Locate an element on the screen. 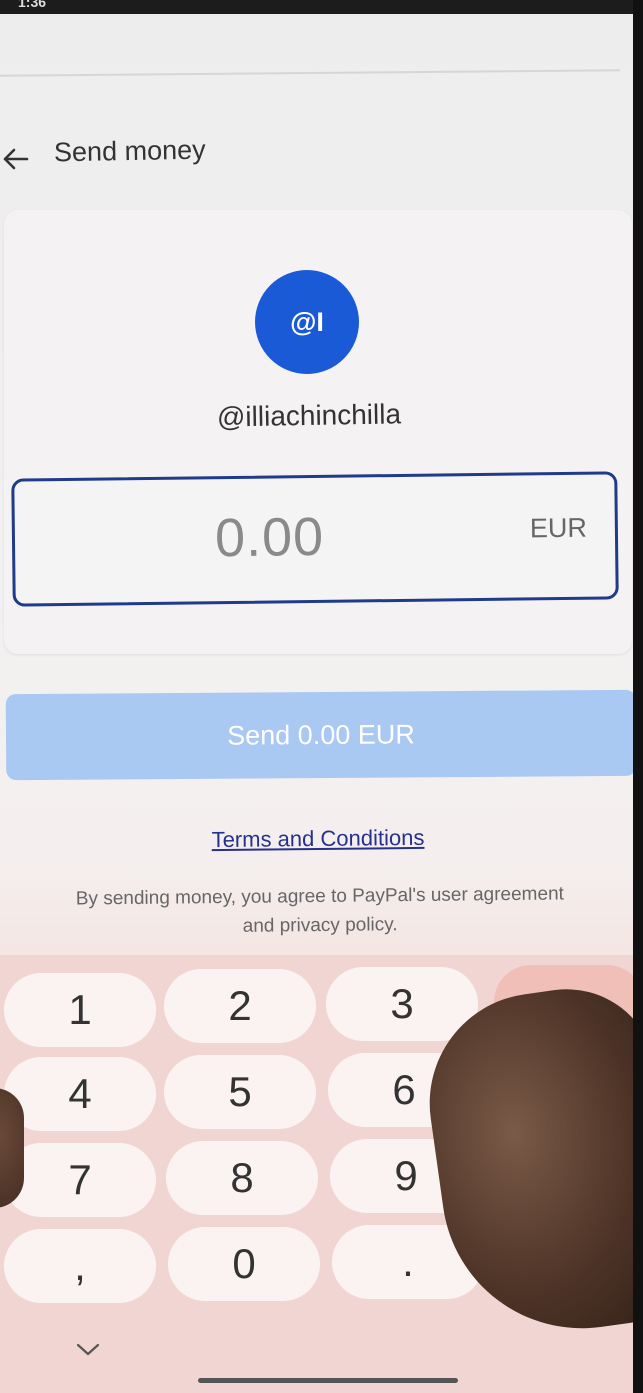  key-1: 1 is located at coordinates (80, 1010).